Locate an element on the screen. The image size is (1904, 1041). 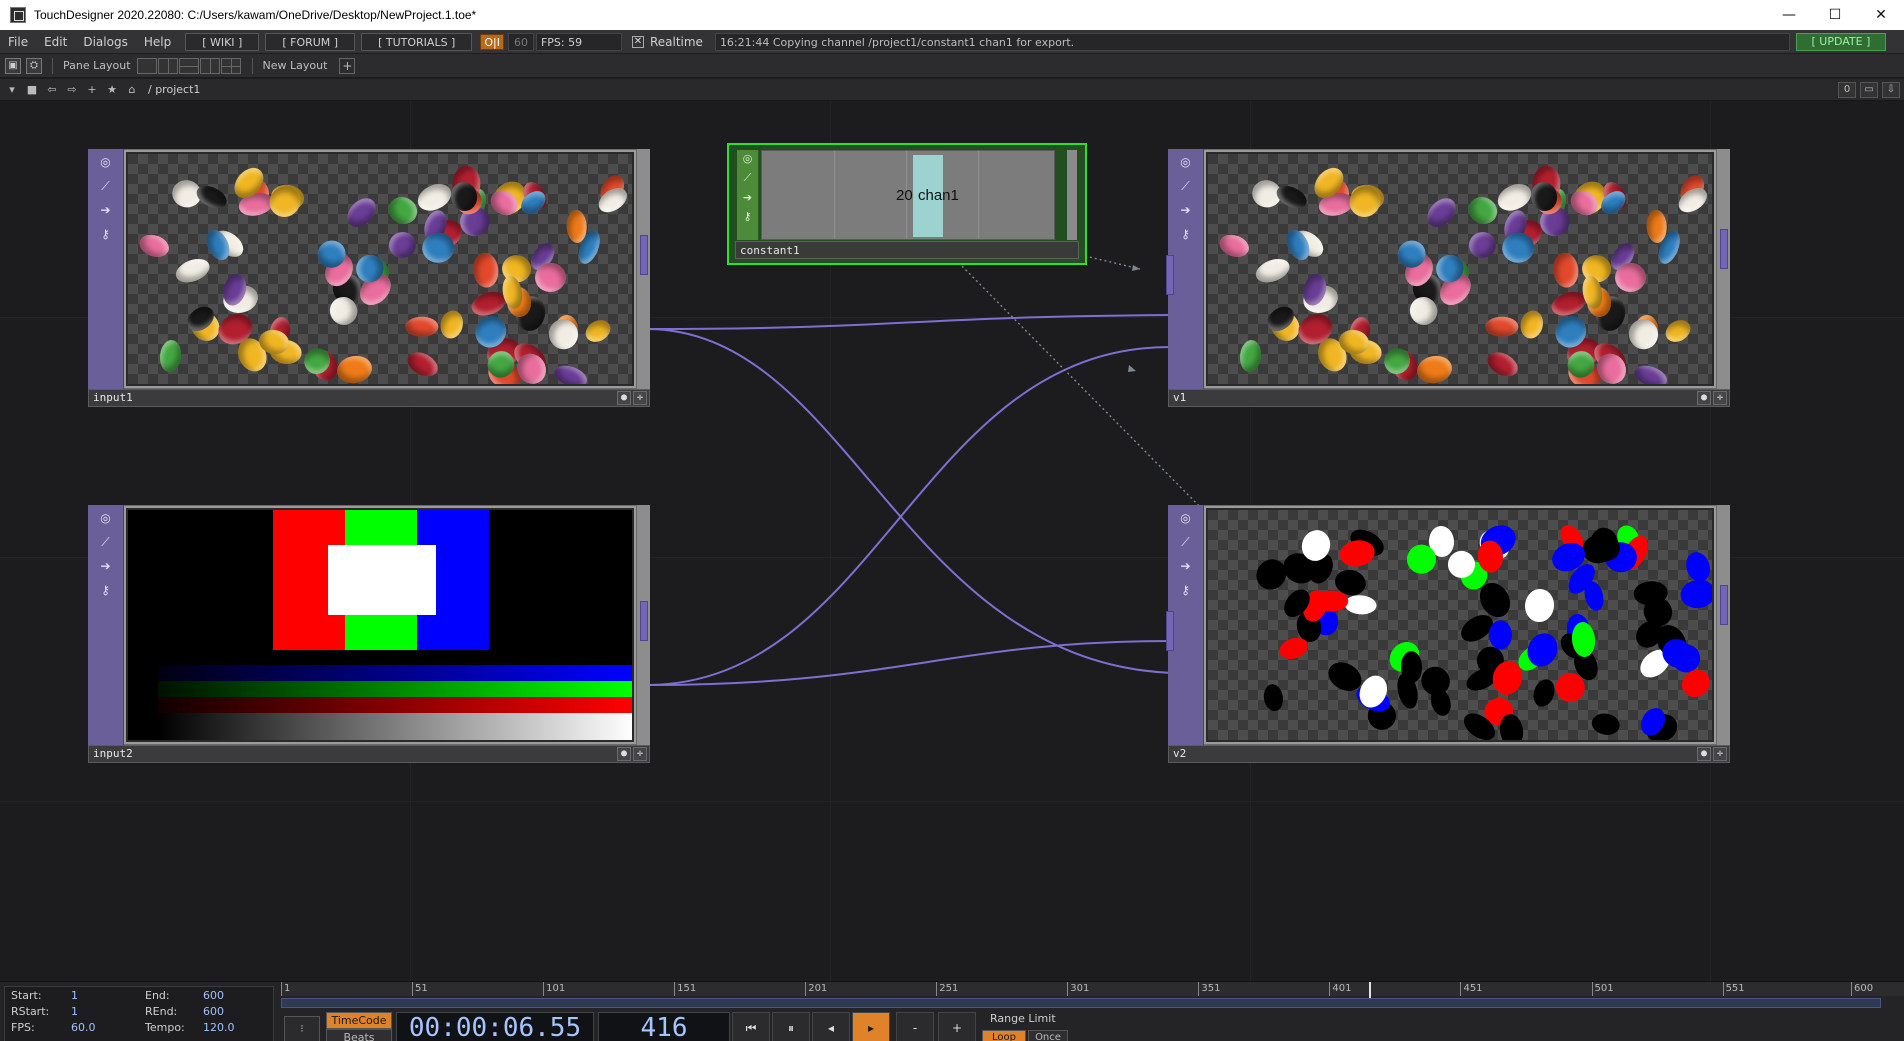
node-v1: ◎ ⟋ ➔ ⚷ v1 ● ✛ is located at coordinates (1448, 278).